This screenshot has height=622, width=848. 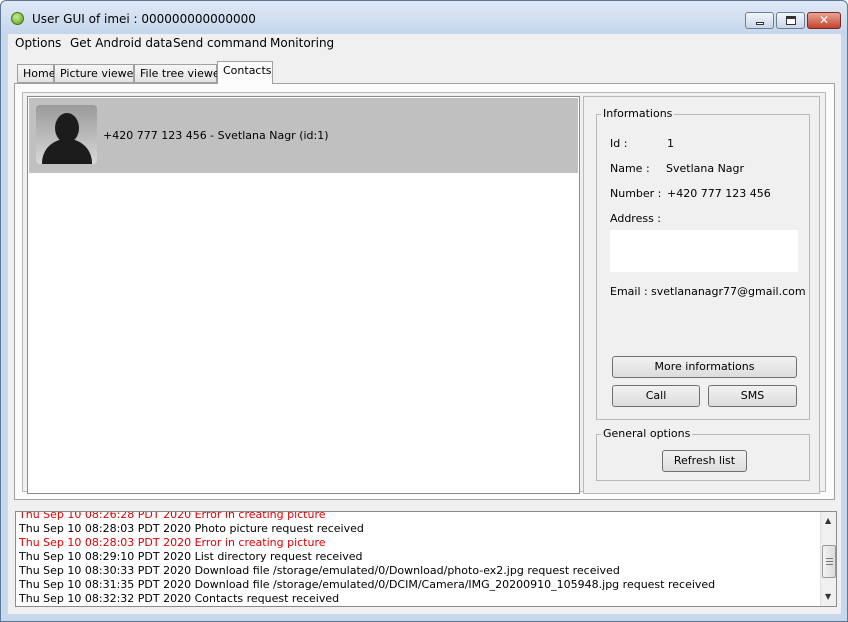 I want to click on general-options-title: General options, so click(x=647, y=433).